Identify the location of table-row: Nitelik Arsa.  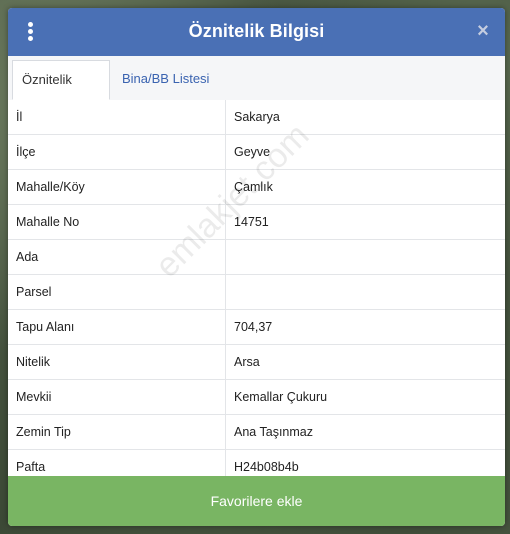
(256, 362).